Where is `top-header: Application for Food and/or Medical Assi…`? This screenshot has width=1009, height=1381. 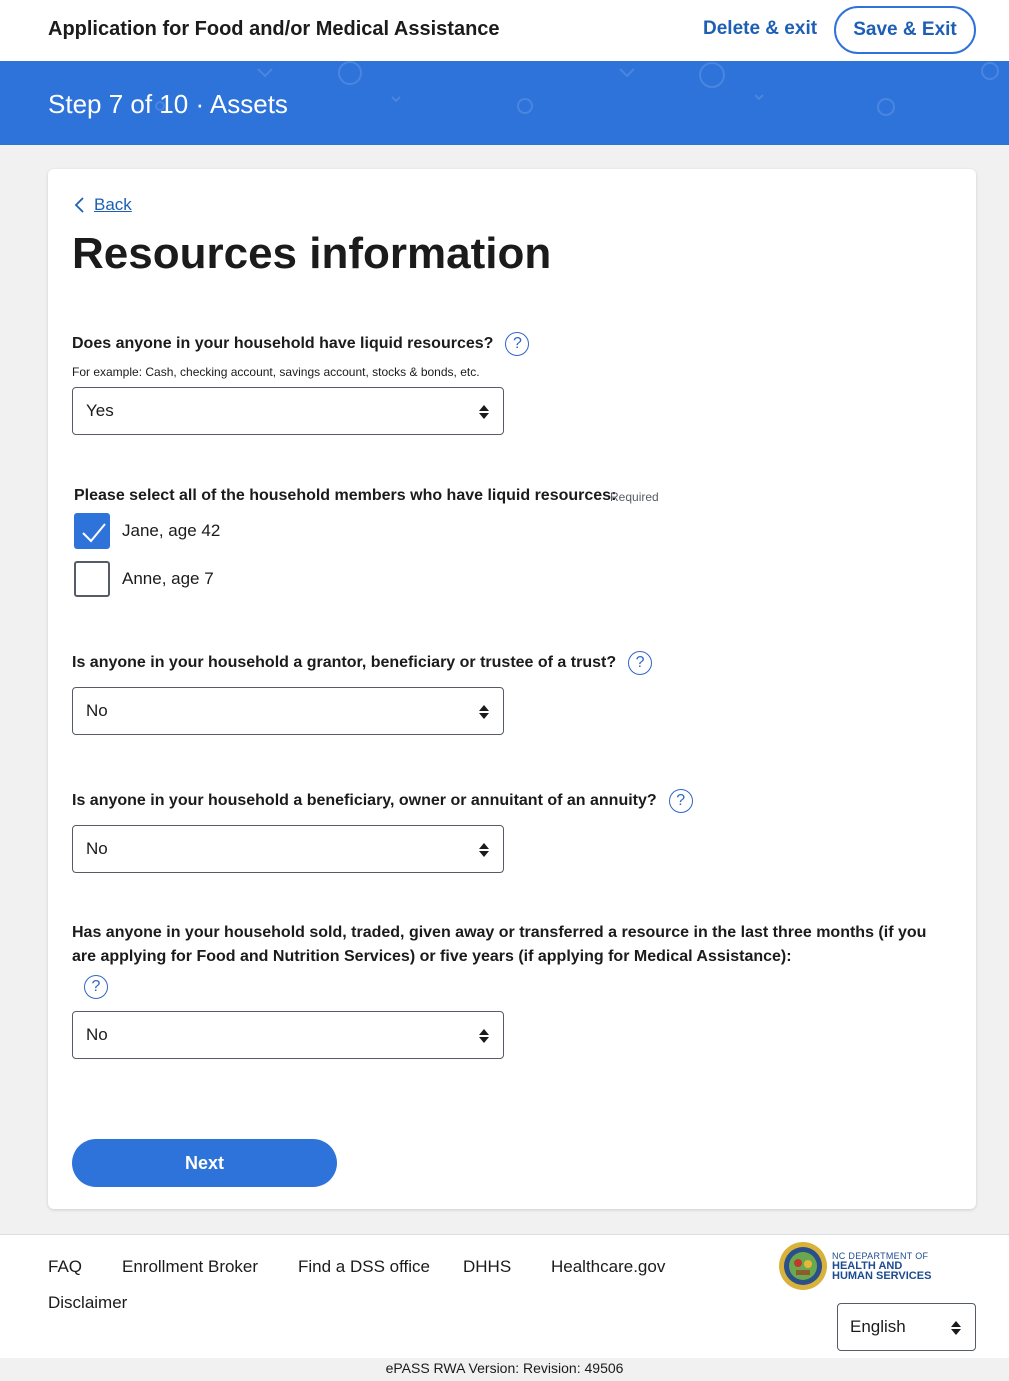
top-header: Application for Food and/or Medical Assi… is located at coordinates (504, 30).